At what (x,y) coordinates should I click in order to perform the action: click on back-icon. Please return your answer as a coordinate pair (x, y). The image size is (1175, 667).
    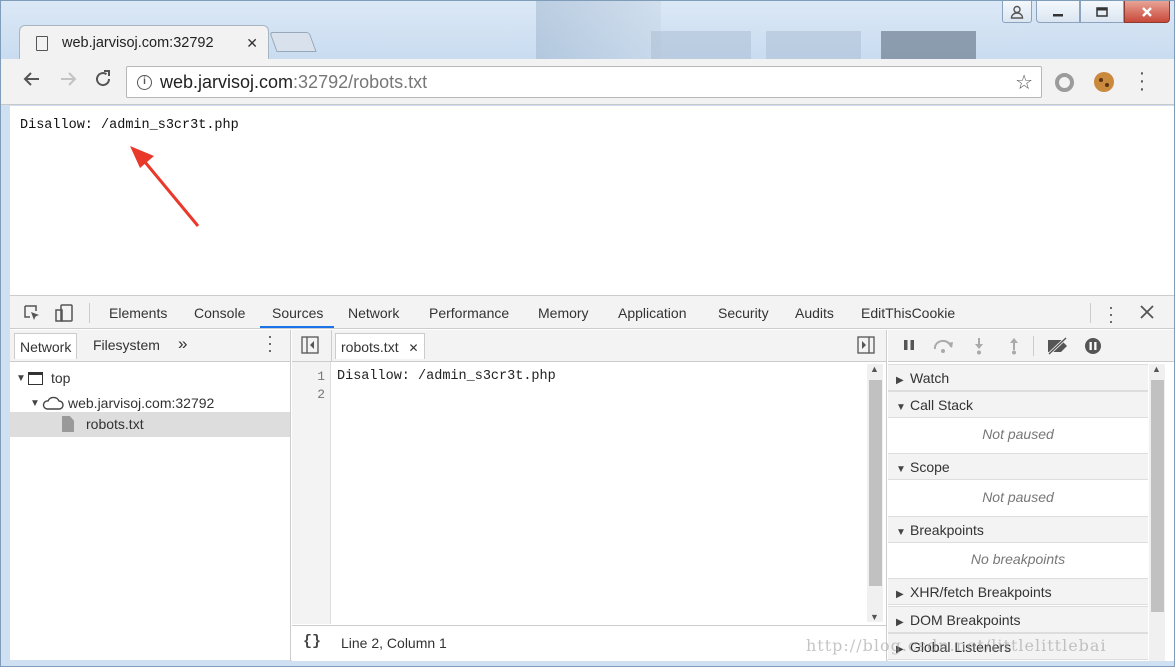
    Looking at the image, I should click on (32, 82).